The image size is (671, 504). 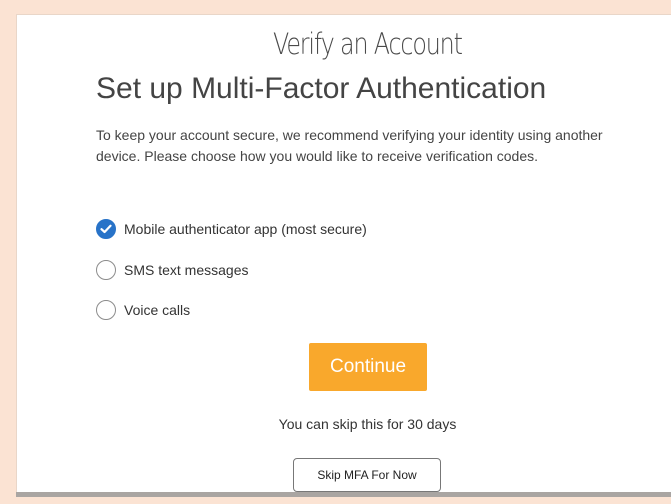 What do you see at coordinates (343, 494) in the screenshot?
I see `bottom-divider` at bounding box center [343, 494].